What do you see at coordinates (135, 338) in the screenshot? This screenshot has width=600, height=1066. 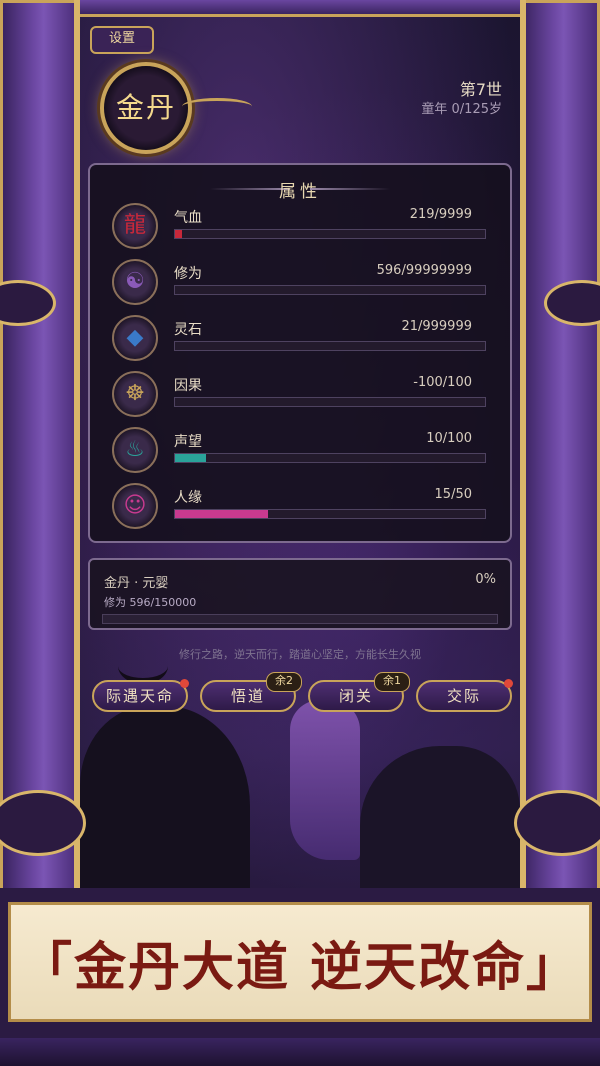 I see `crystal-icon: ◆` at bounding box center [135, 338].